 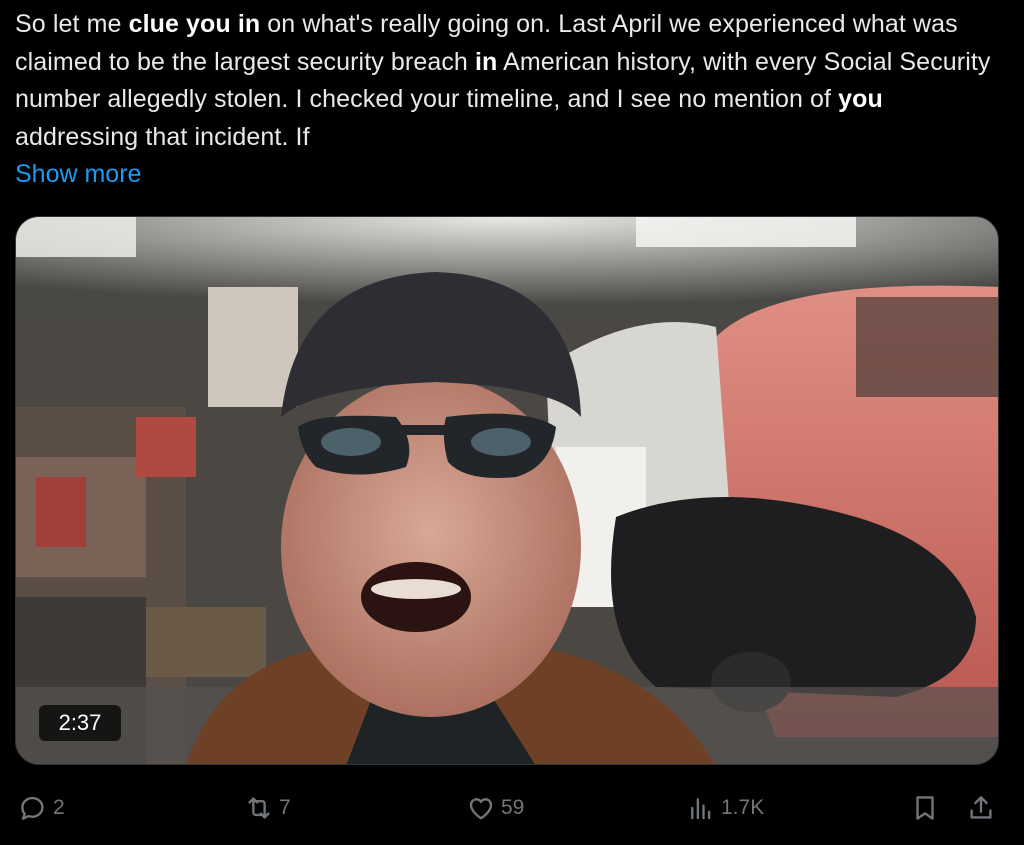 I want to click on reply-button: 2, so click(x=41, y=808).